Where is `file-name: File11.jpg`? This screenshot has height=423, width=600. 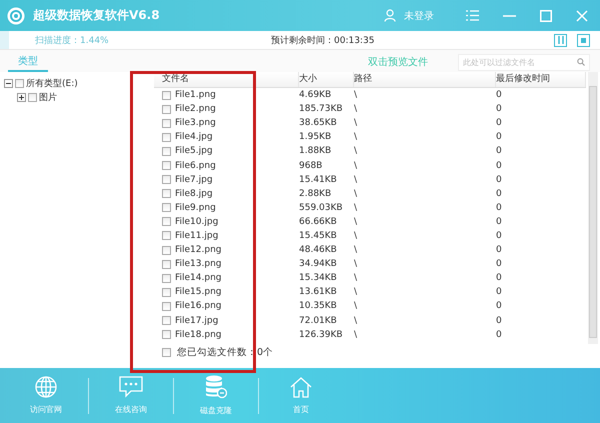 file-name: File11.jpg is located at coordinates (196, 235).